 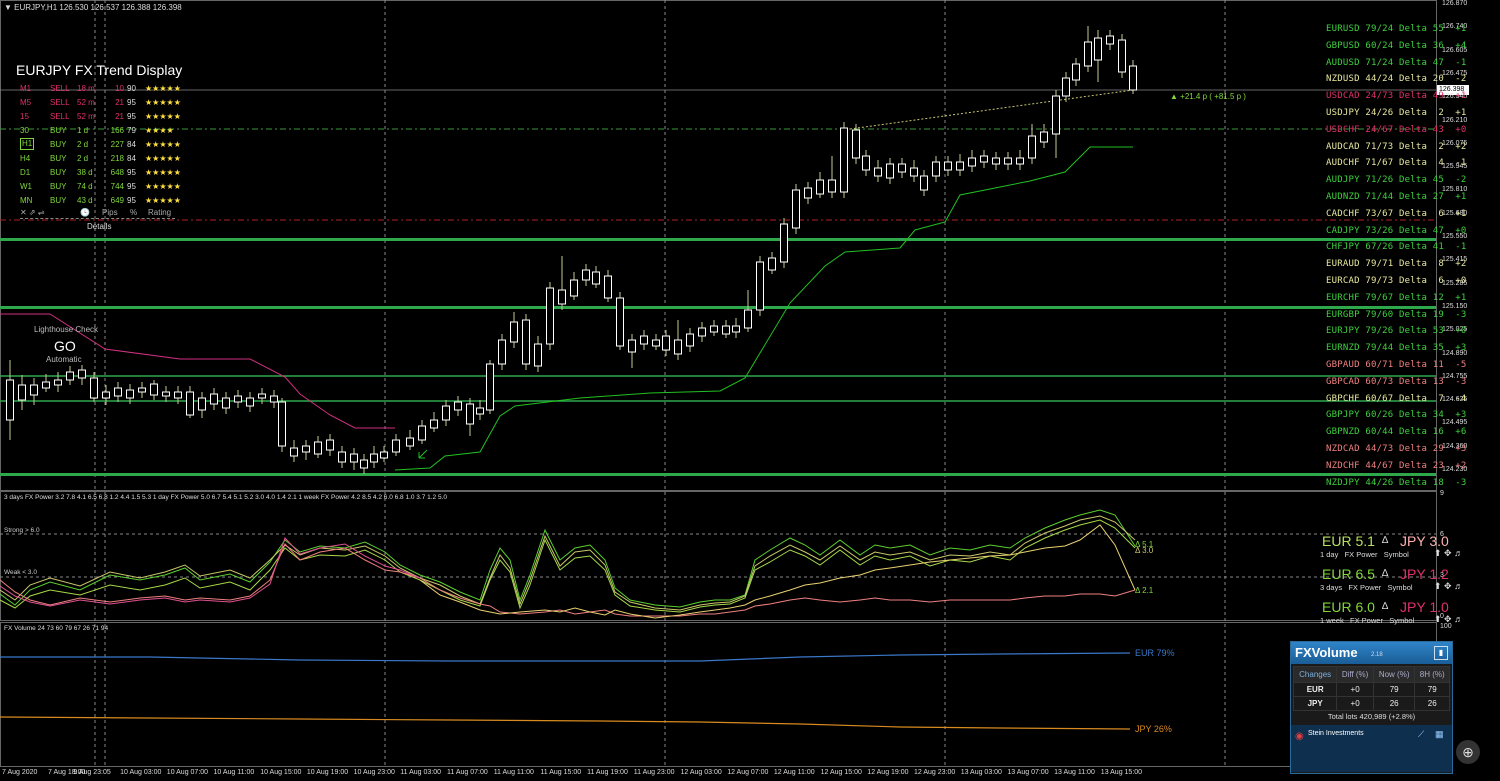 I want to click on symbol-row: EURCAD 79/73 Delta 6 +0, so click(x=1396, y=281).